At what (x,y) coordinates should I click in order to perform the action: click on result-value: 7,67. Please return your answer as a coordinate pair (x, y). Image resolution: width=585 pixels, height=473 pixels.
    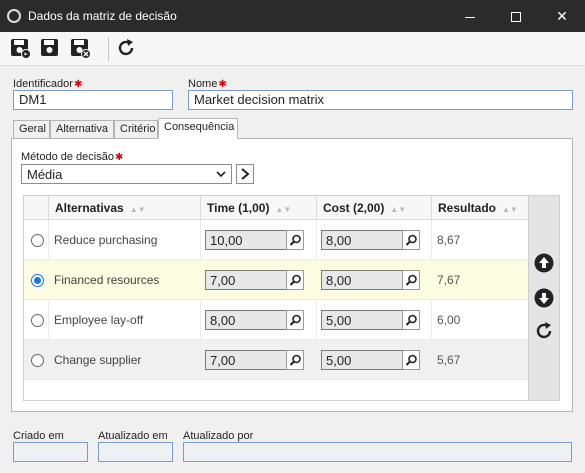
    Looking at the image, I should click on (449, 280).